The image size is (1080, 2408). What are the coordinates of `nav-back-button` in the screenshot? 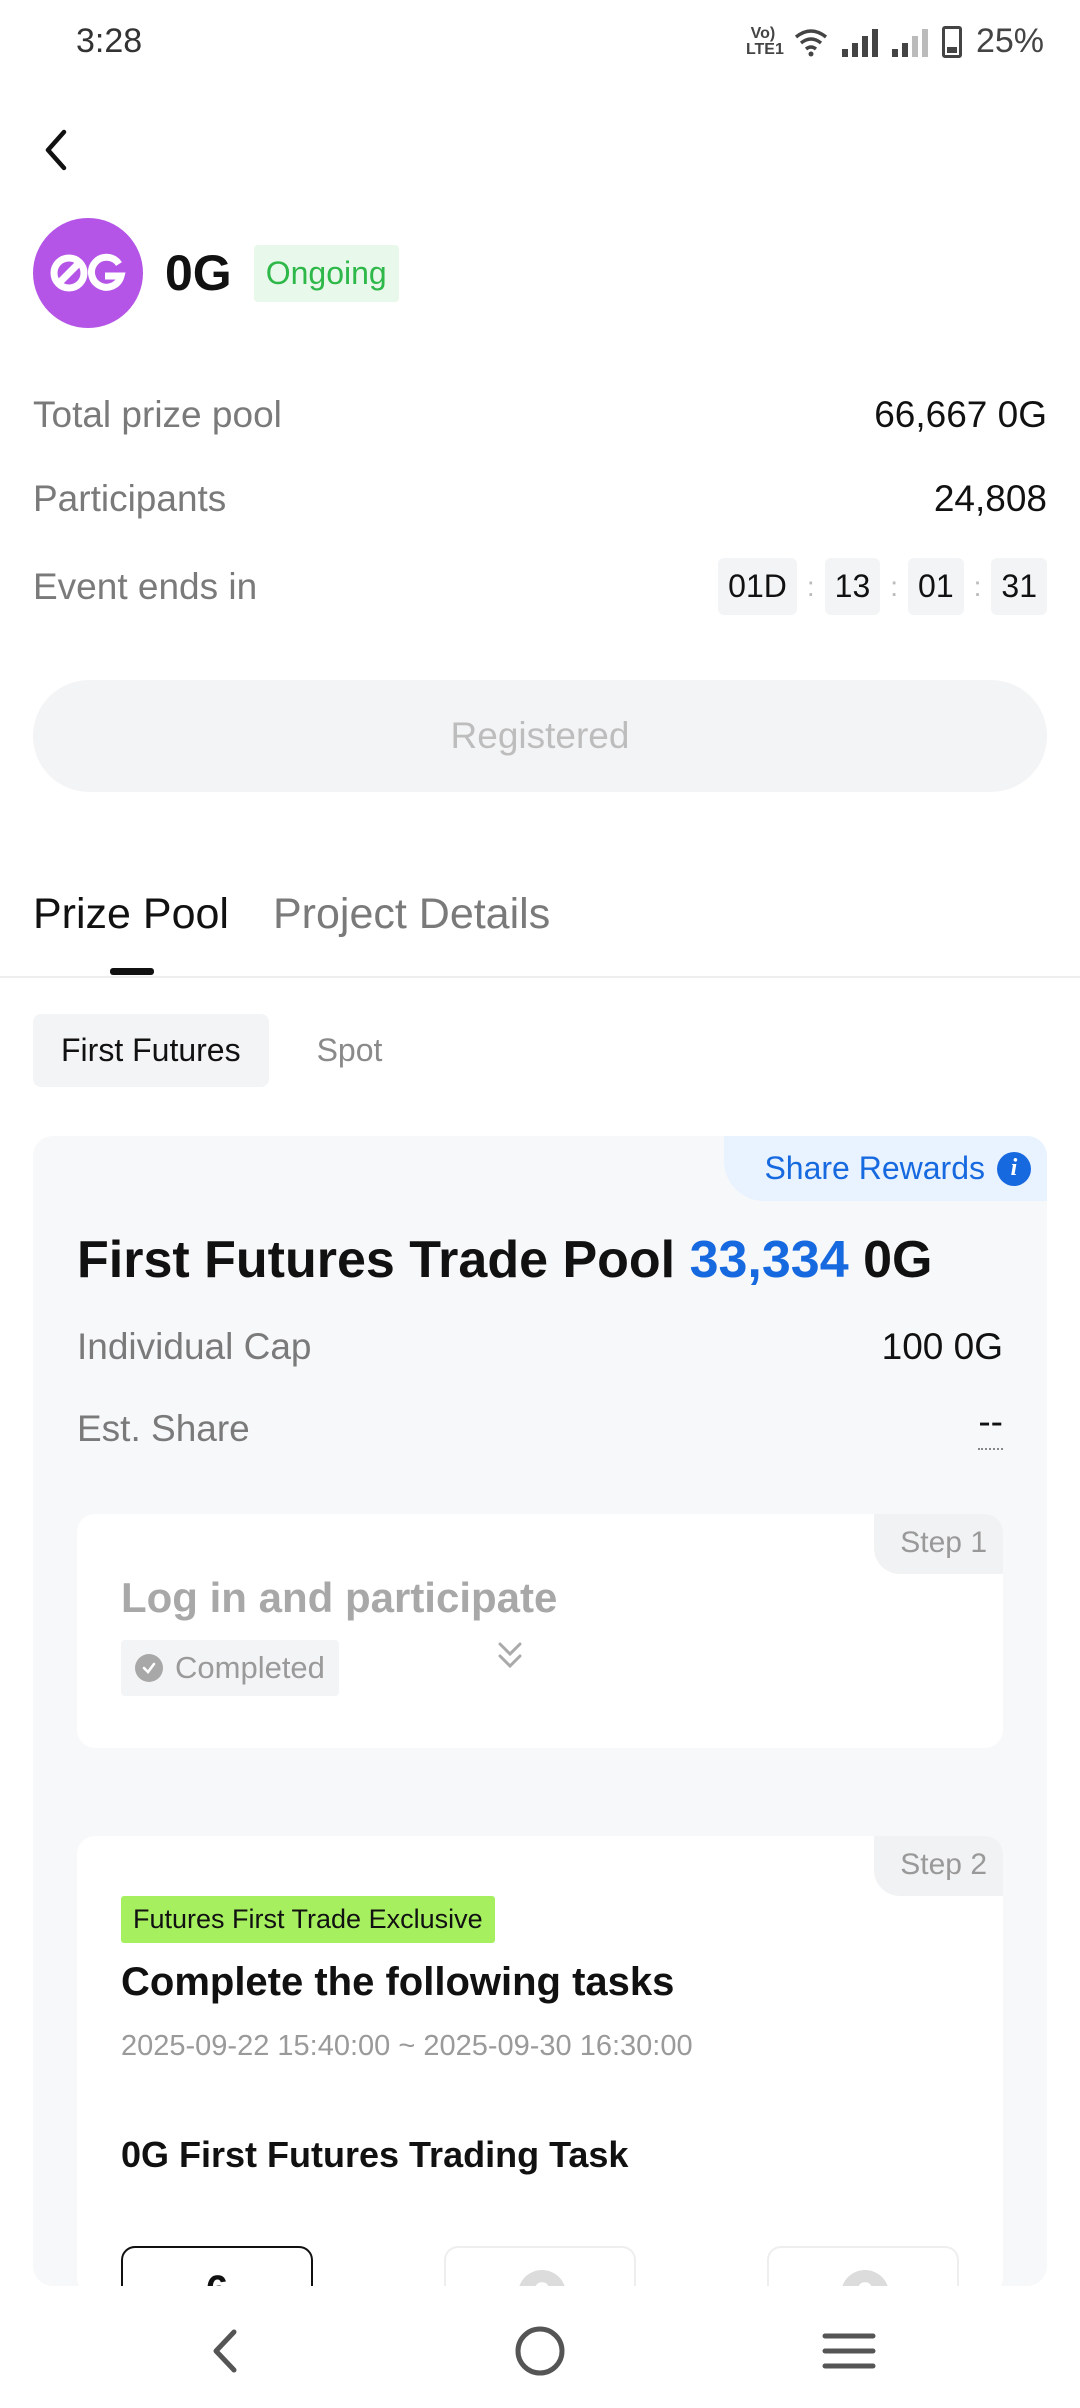 It's located at (227, 2351).